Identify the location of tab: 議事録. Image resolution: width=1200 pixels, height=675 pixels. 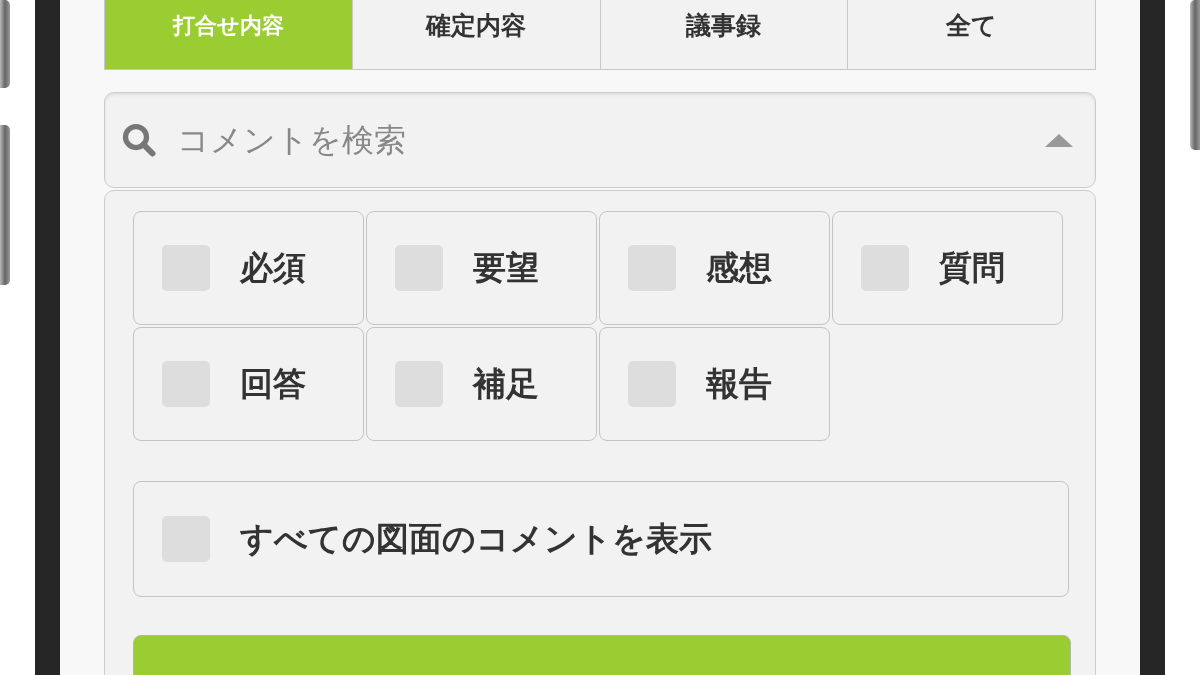
(723, 34).